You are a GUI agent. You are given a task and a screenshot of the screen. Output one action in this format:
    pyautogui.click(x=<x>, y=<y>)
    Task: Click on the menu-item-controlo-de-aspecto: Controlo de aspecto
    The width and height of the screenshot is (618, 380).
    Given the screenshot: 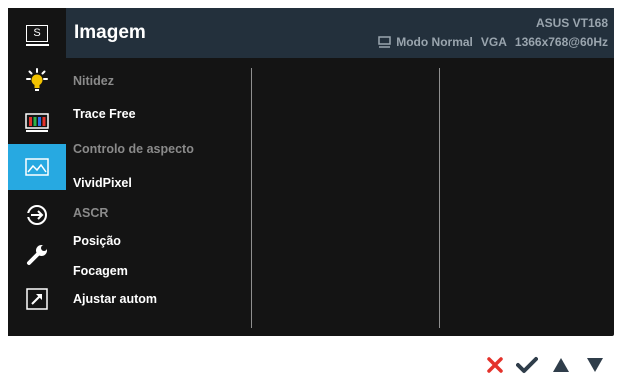 What is the action you would take?
    pyautogui.click(x=133, y=149)
    